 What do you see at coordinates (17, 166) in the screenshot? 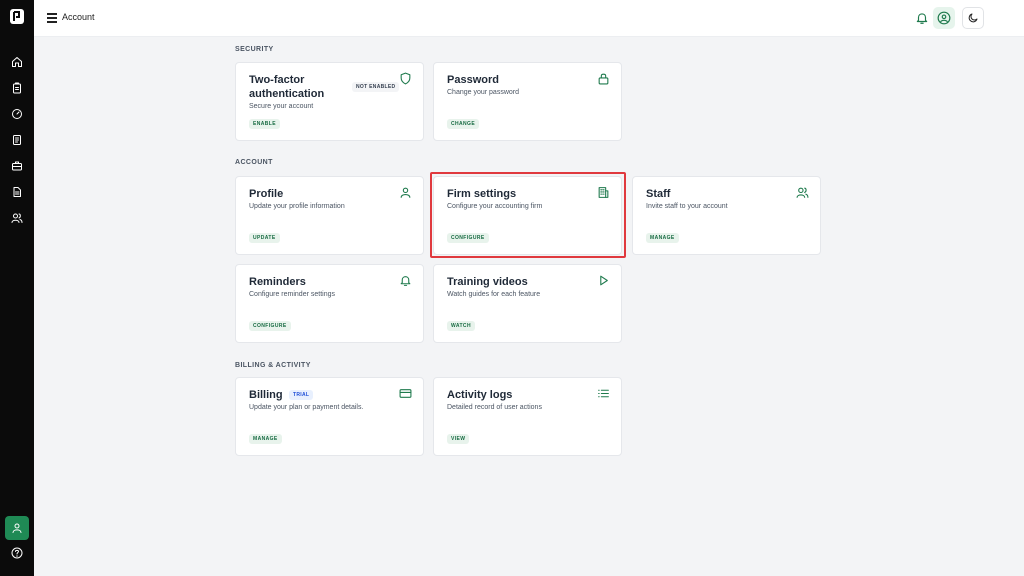
I see `briefcase-icon` at bounding box center [17, 166].